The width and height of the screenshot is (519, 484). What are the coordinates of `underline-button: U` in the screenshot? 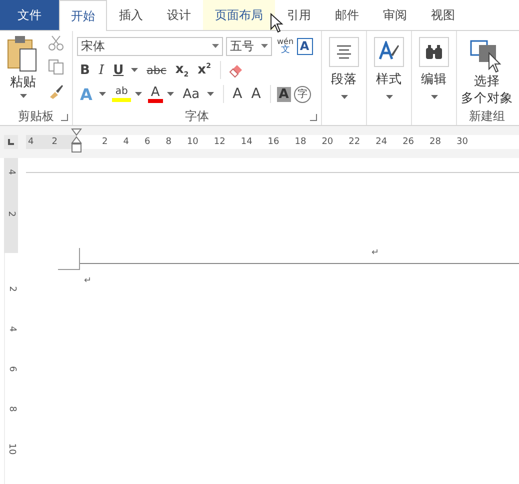 It's located at (118, 70).